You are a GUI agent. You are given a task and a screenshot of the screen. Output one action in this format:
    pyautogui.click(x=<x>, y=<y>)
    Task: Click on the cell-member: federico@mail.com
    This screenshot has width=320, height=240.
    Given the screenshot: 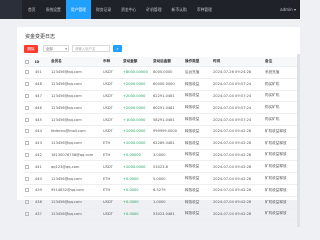 What is the action you would take?
    pyautogui.click(x=76, y=131)
    